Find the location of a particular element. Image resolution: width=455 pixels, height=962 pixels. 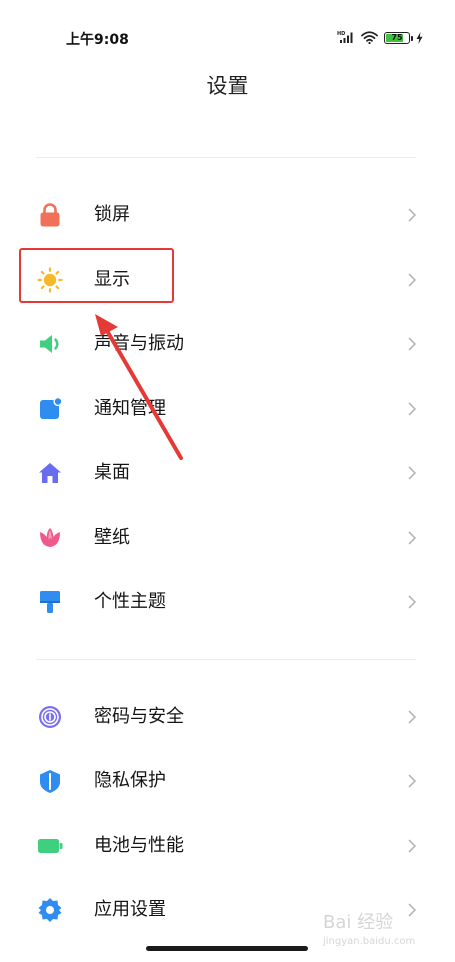

wifi-icon is located at coordinates (369, 38).